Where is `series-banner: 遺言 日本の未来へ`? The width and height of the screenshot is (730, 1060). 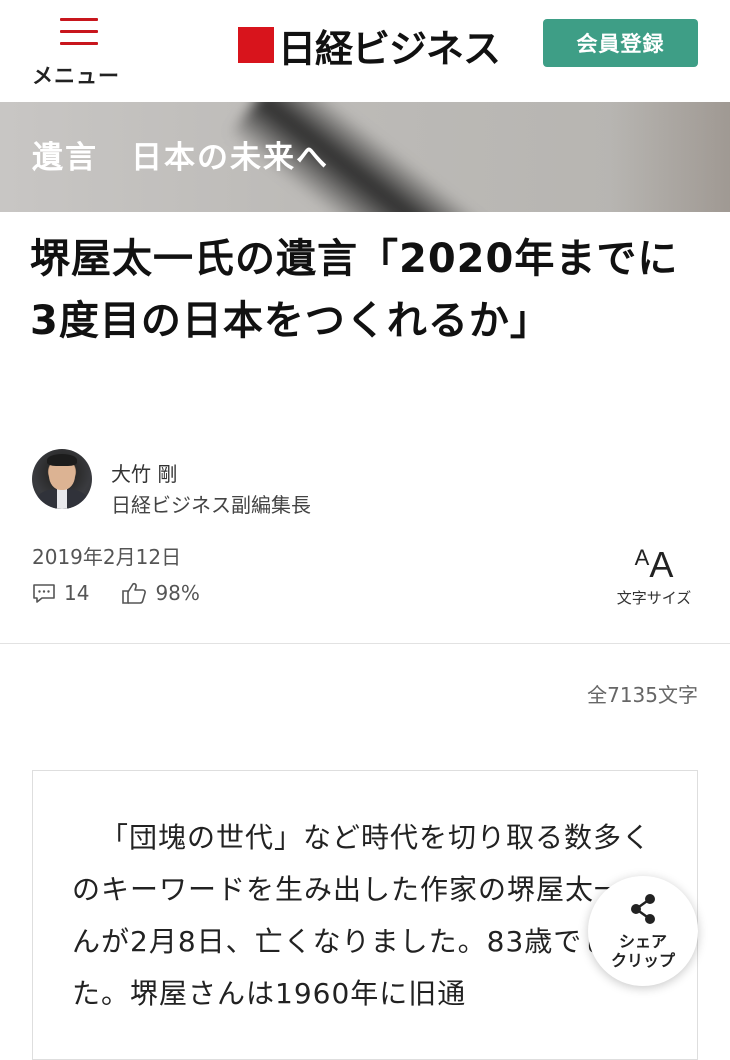 series-banner: 遺言 日本の未来へ is located at coordinates (365, 157).